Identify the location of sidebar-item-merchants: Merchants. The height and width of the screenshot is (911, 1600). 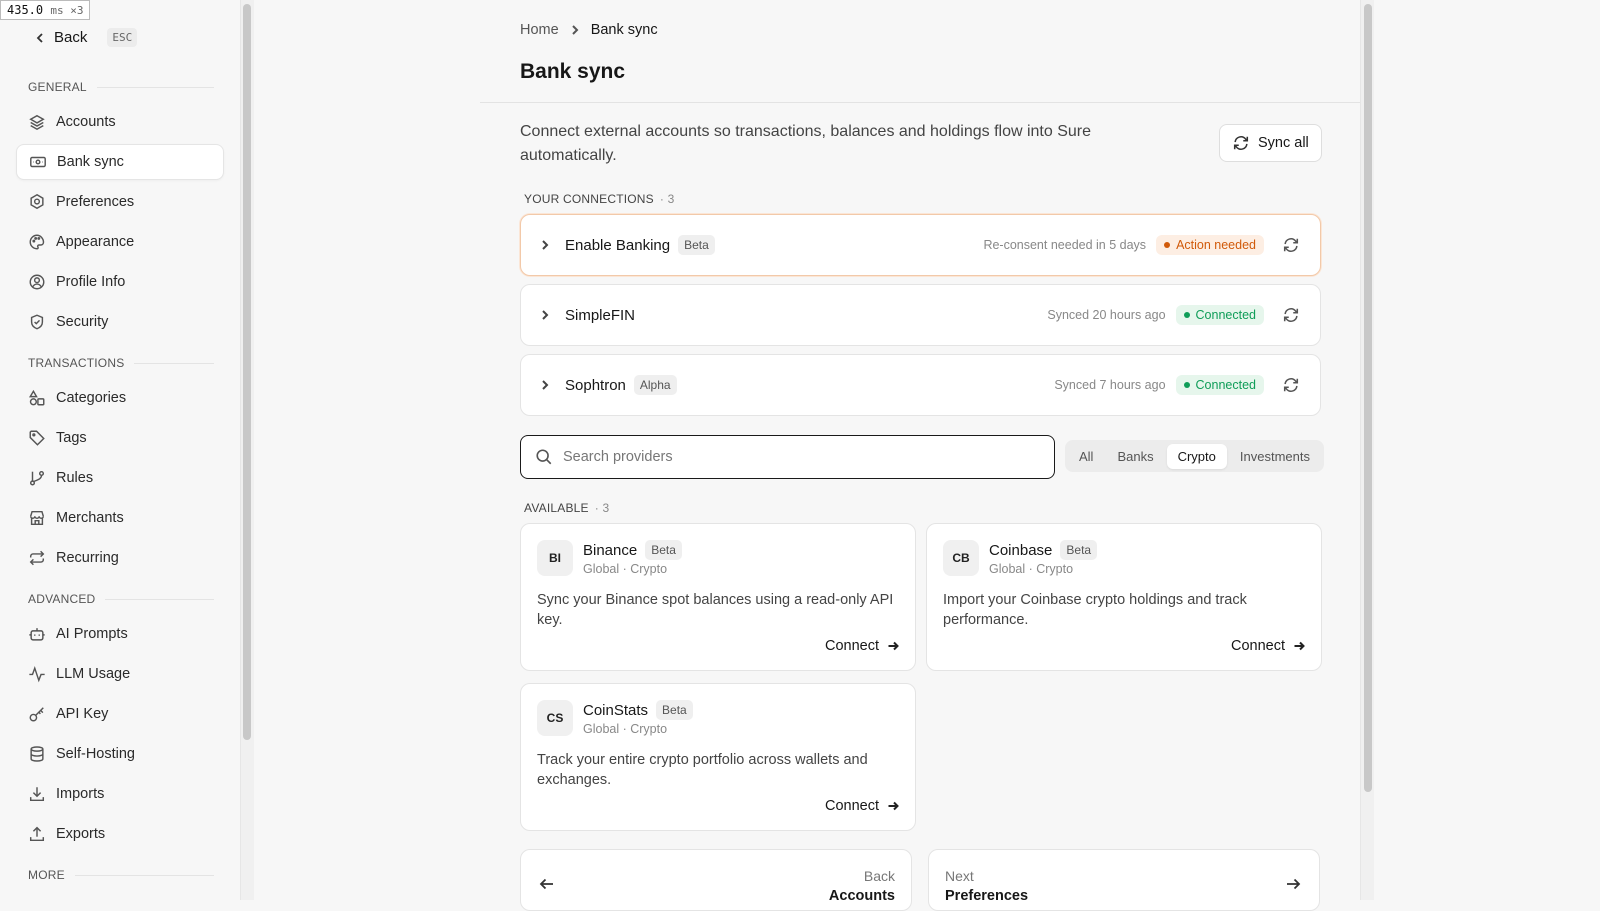
(120, 518).